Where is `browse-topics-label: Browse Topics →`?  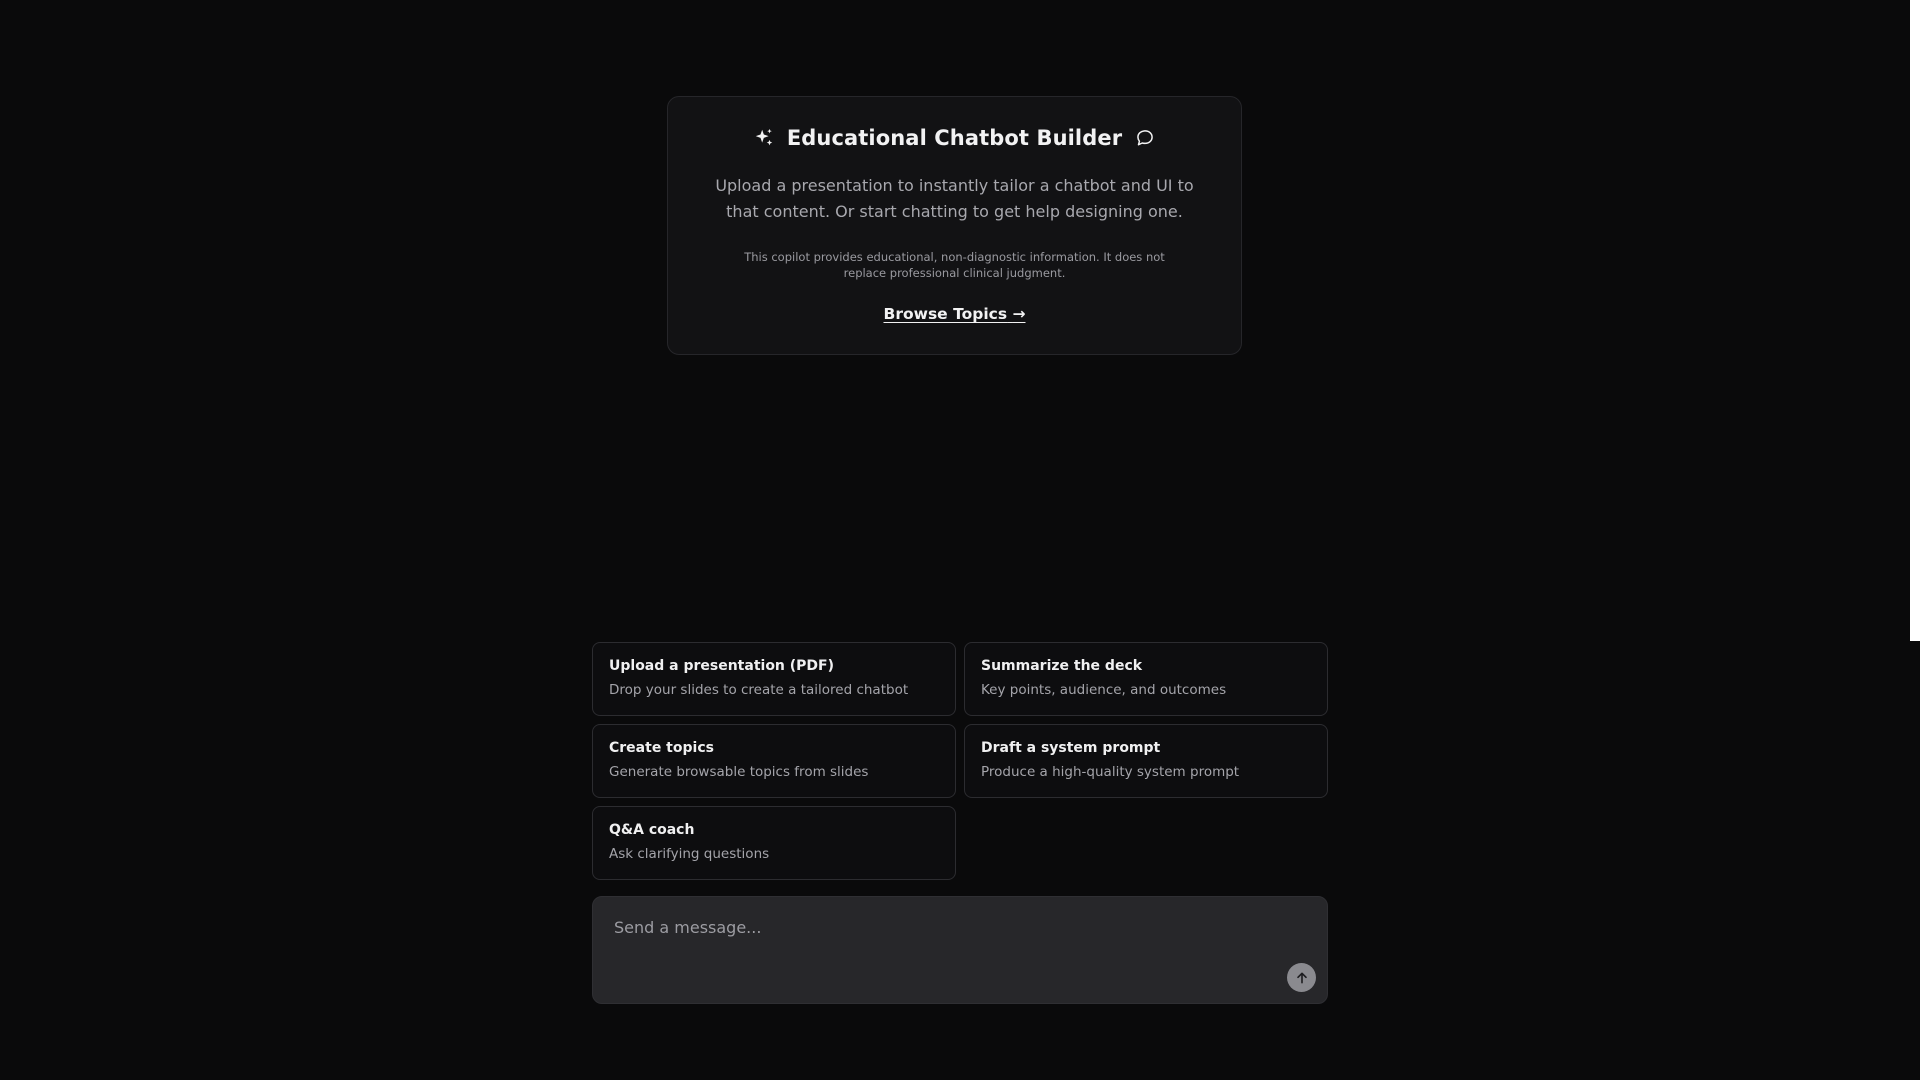 browse-topics-label: Browse Topics → is located at coordinates (955, 314).